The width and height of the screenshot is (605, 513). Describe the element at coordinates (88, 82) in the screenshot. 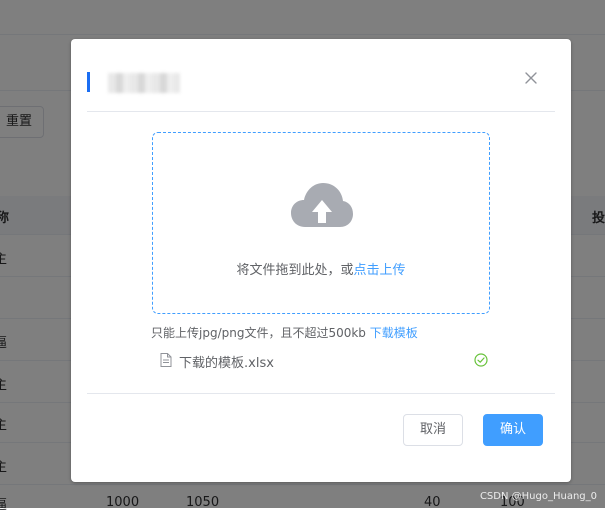

I see `title-accent-bar` at that location.